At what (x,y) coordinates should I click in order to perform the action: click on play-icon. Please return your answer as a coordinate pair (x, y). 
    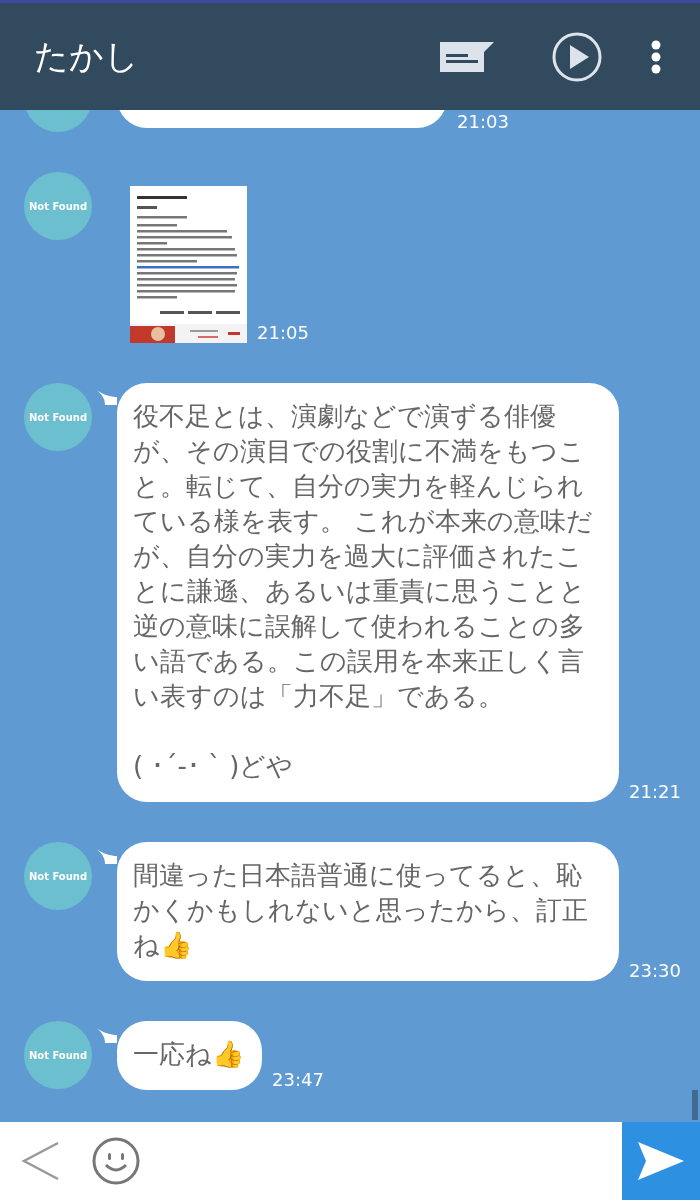
    Looking at the image, I should click on (577, 56).